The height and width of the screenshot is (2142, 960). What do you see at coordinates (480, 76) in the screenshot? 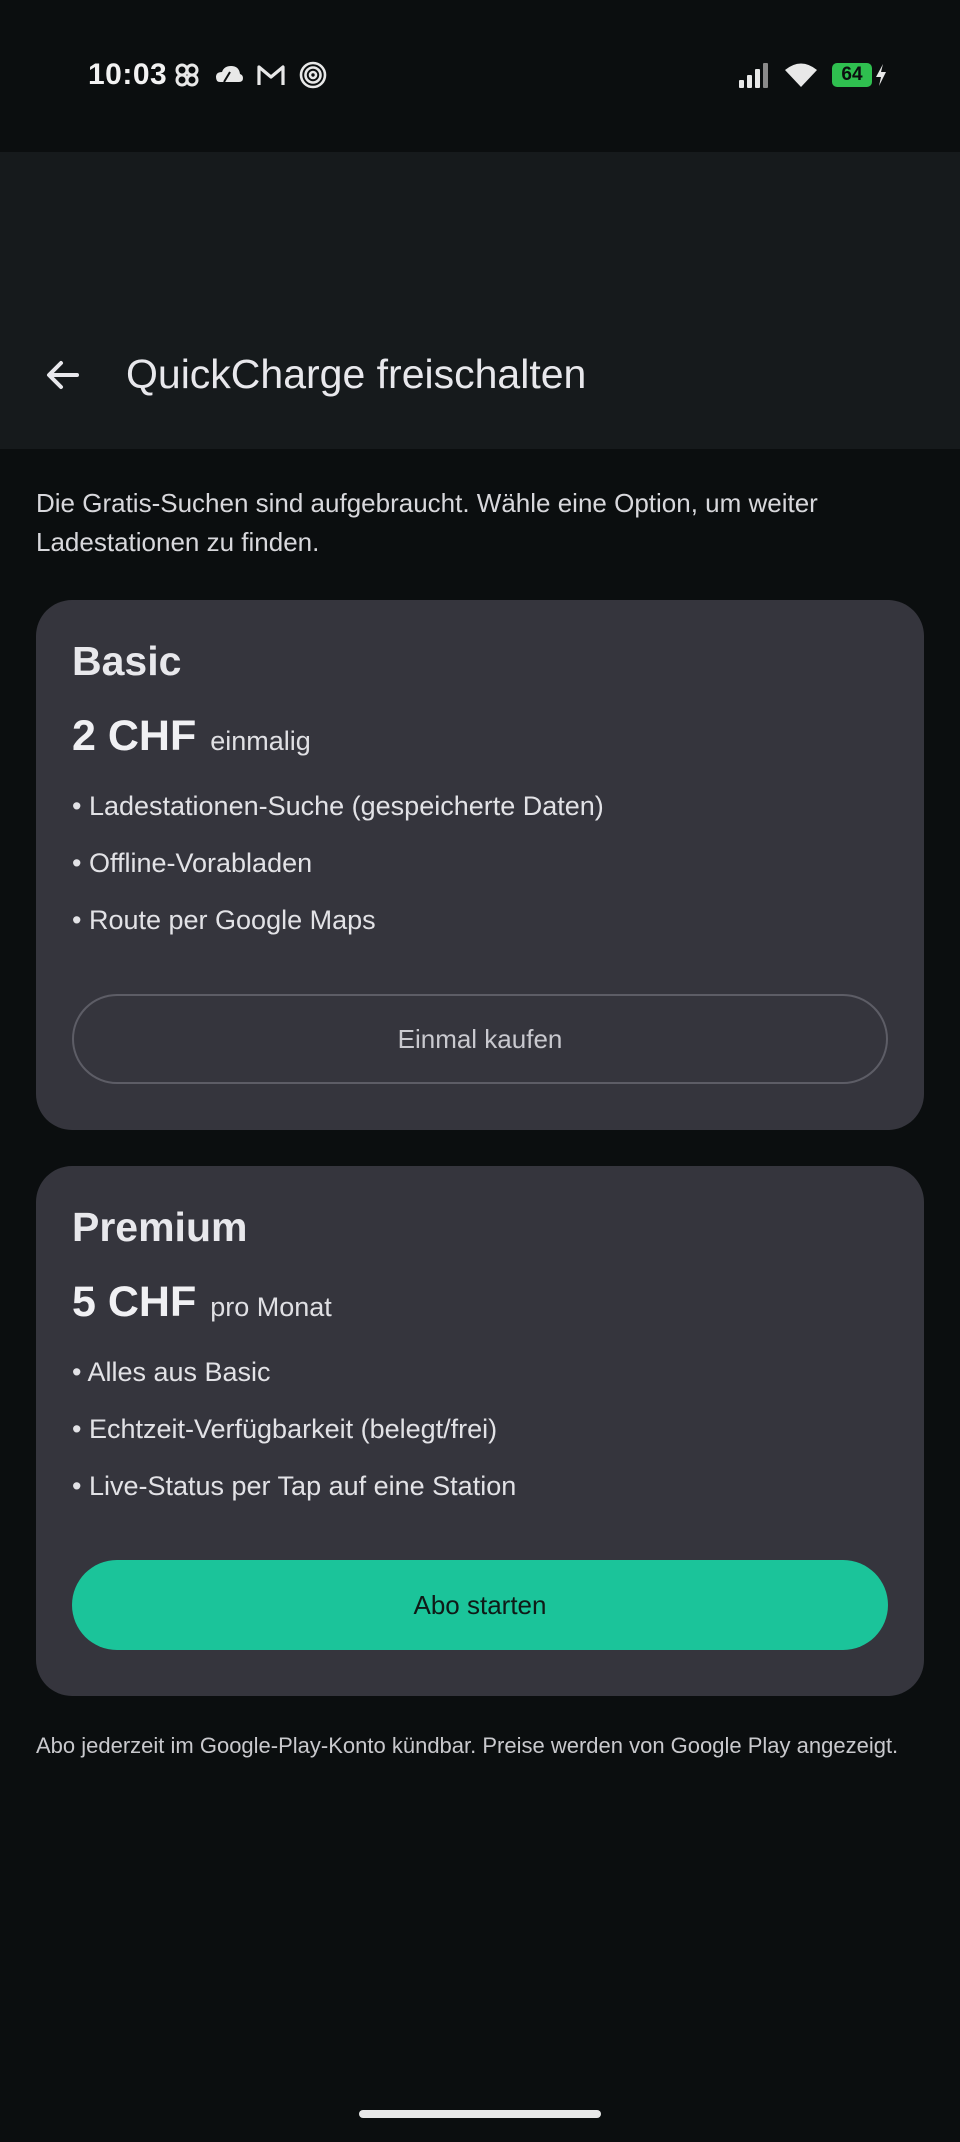
I see `status-bar: 10:03 64` at bounding box center [480, 76].